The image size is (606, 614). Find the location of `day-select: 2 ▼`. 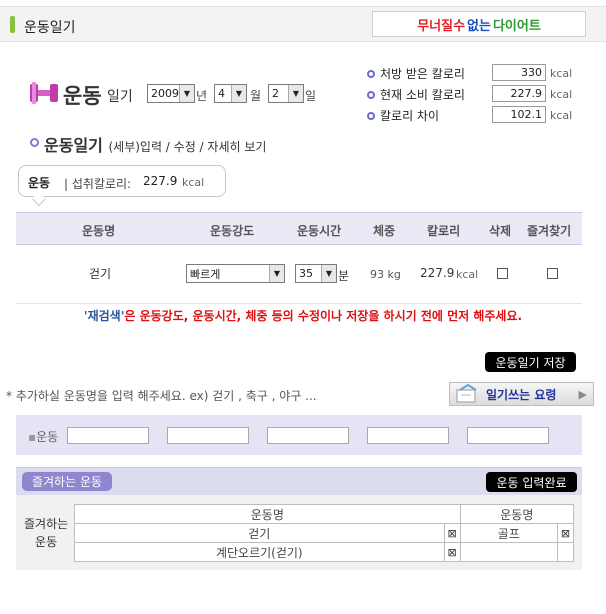

day-select: 2 ▼ is located at coordinates (286, 93).